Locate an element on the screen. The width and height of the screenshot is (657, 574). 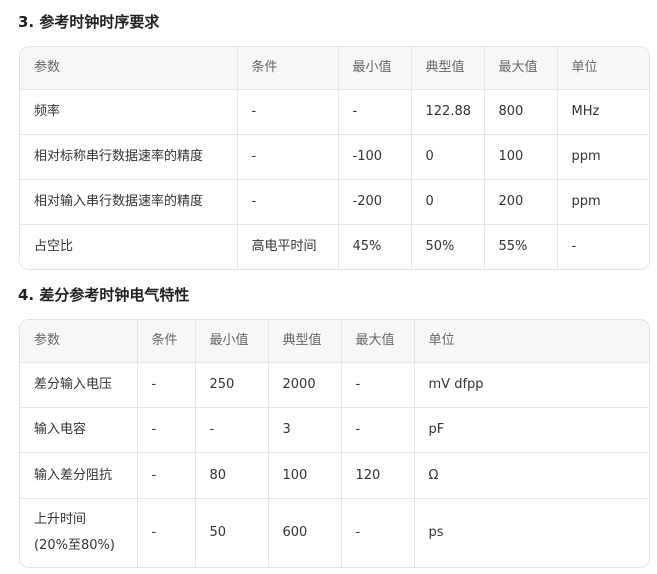
cell-param: 差分输入电压 is located at coordinates (79, 385).